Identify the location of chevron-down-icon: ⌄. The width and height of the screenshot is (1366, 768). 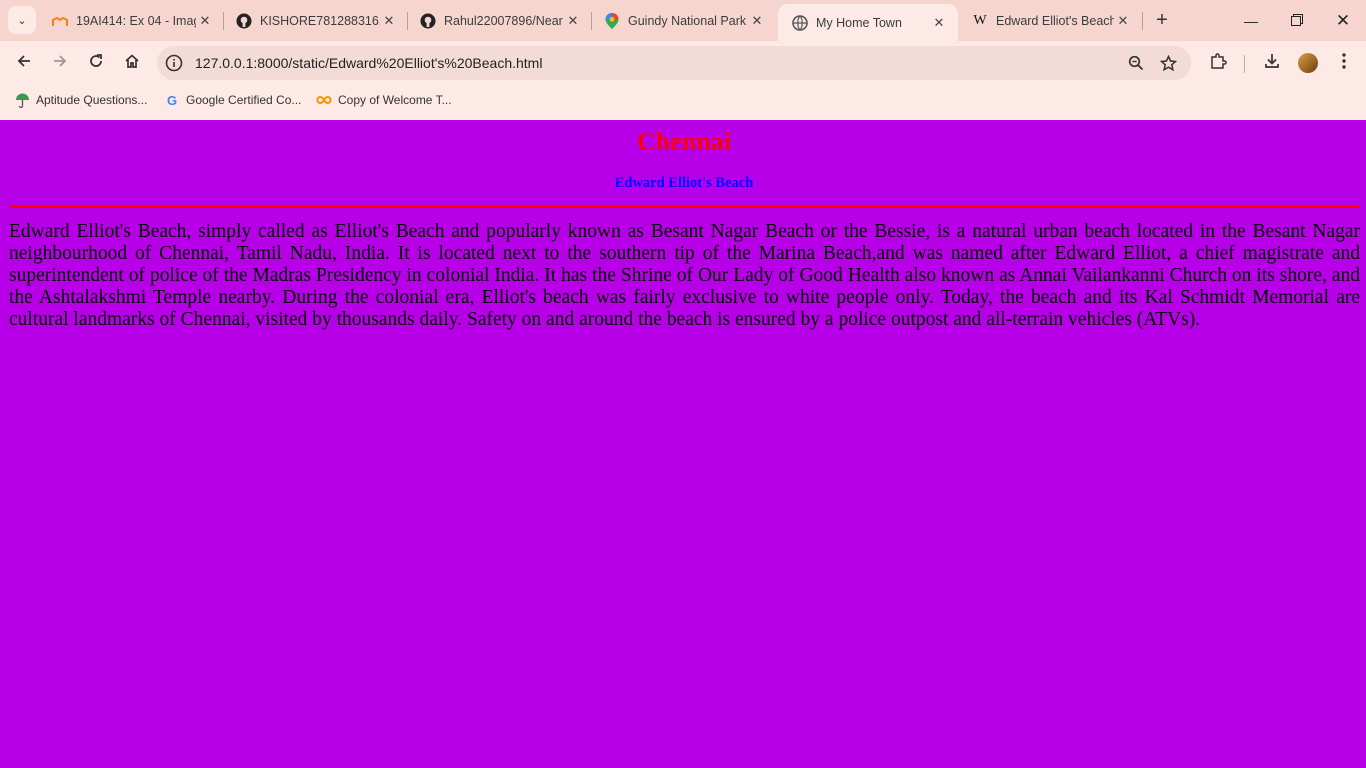
(22, 20).